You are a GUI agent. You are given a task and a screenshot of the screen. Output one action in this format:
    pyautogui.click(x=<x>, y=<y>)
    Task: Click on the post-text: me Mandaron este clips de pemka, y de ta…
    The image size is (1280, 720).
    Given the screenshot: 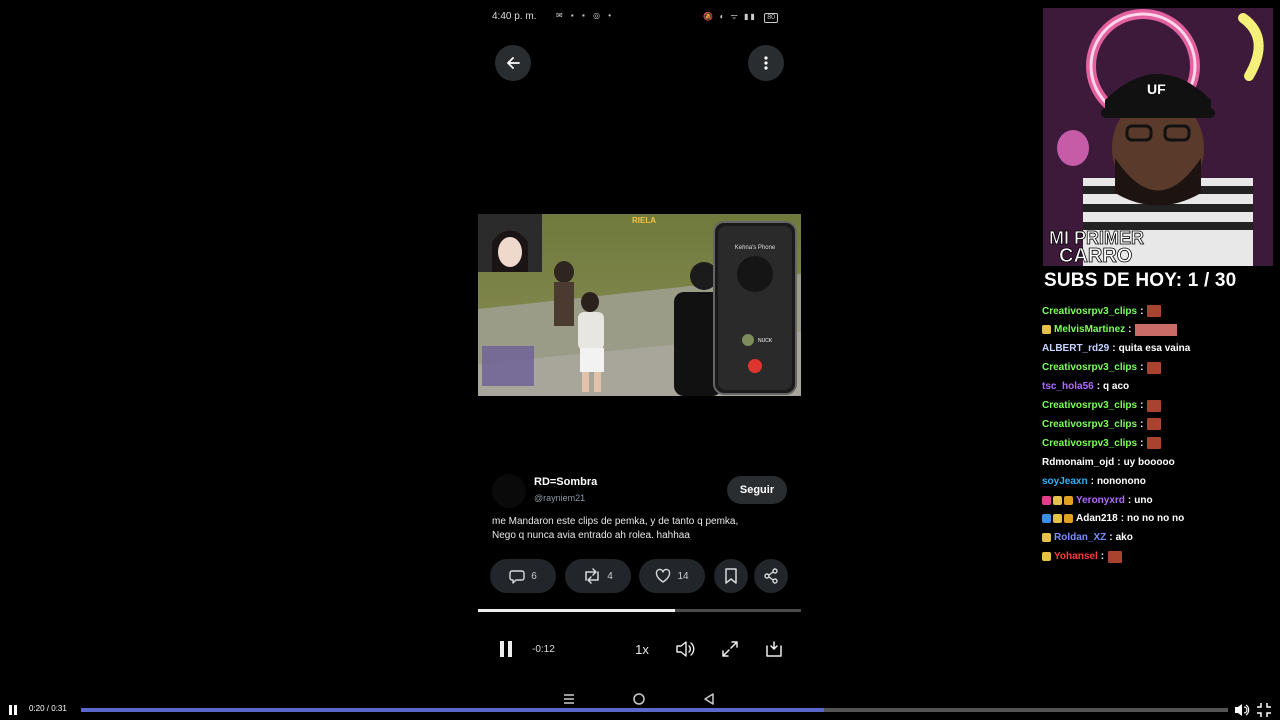 What is the action you would take?
    pyautogui.click(x=642, y=529)
    